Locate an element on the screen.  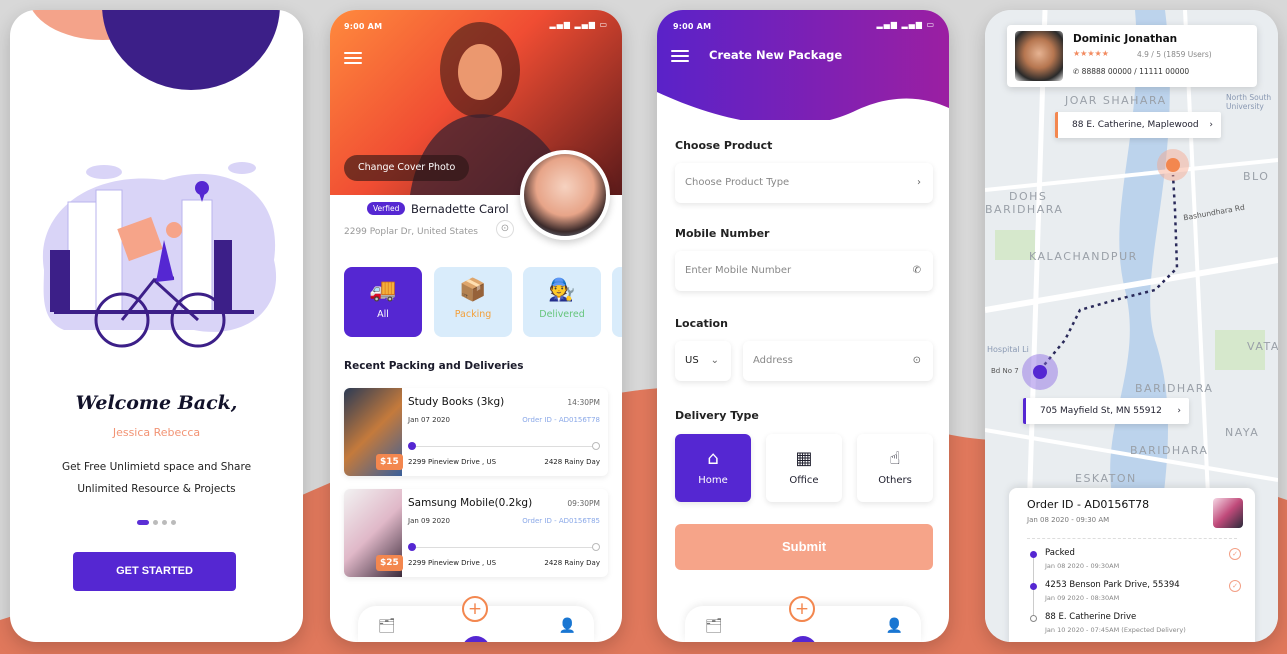
price-badge: $15 is located at coordinates (389, 462).